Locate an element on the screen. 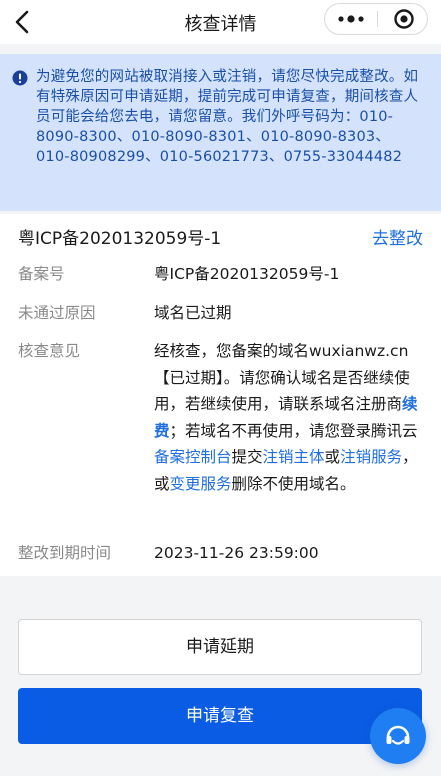  card-header: 粤ICP备2020132059号-1 去整改 is located at coordinates (220, 237).